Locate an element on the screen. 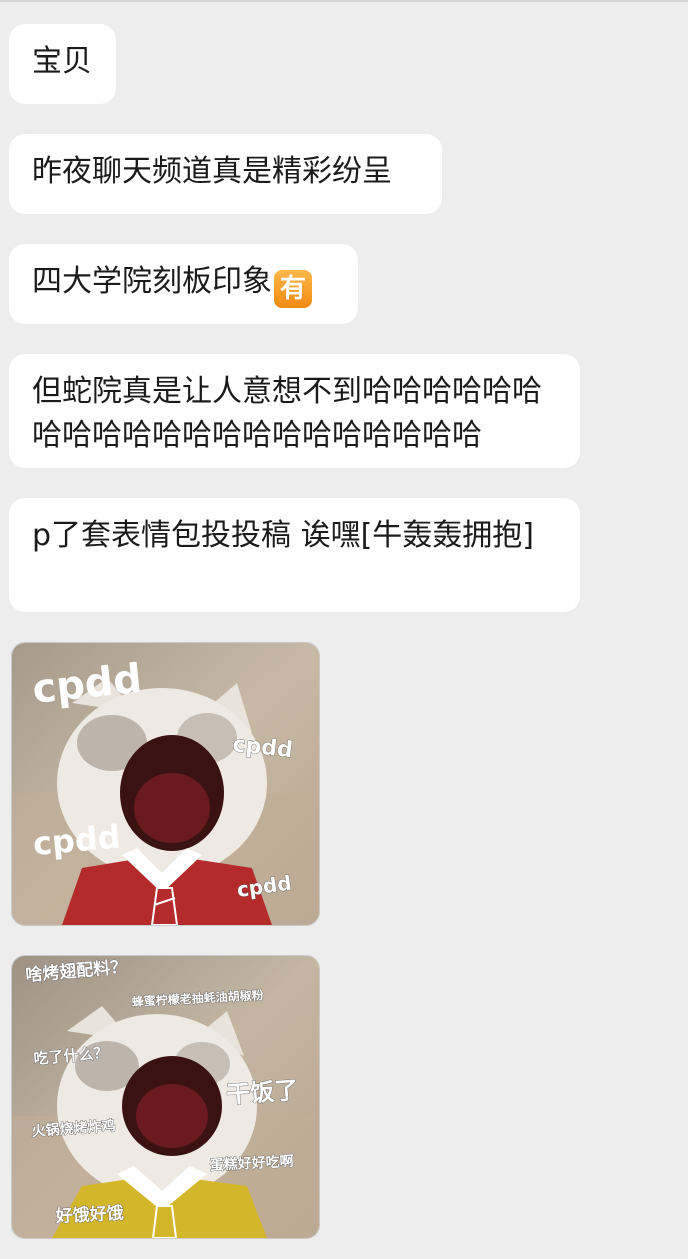 Image resolution: width=688 pixels, height=1259 pixels. message-text: 宝贝 is located at coordinates (62, 61).